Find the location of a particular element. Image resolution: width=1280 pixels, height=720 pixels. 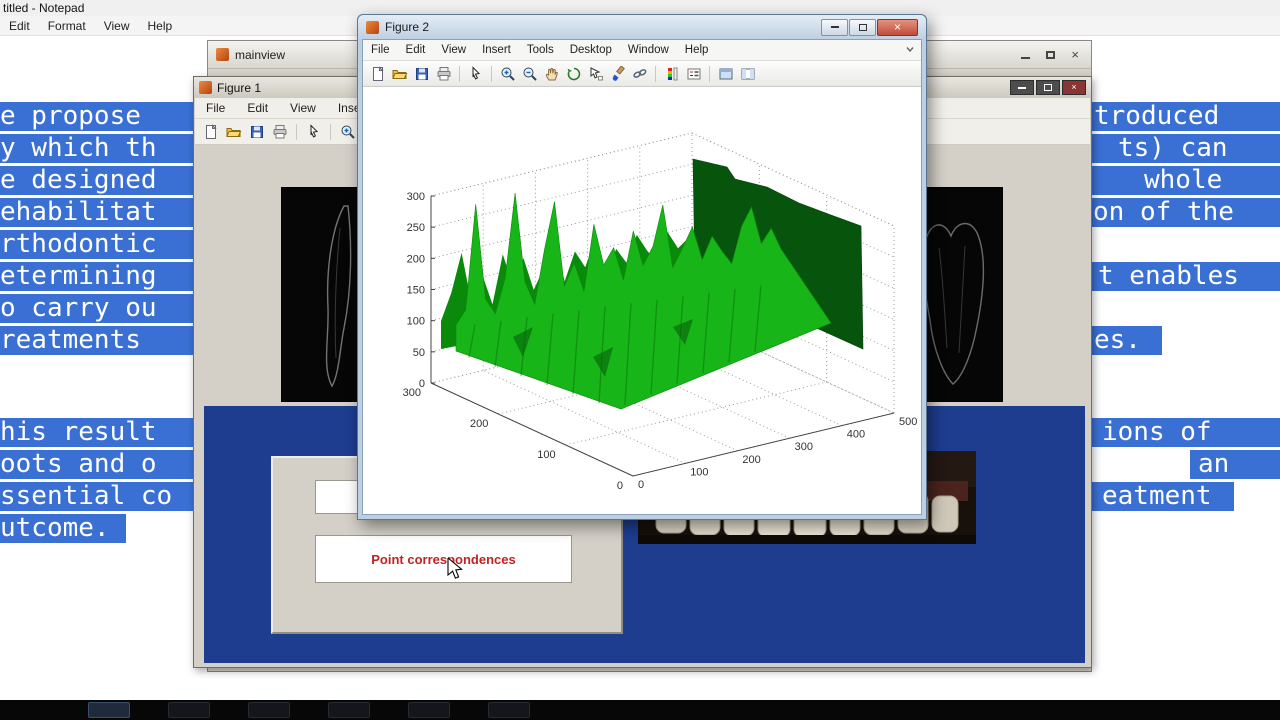

selected-text-fragment: etermining is located at coordinates (96, 276).